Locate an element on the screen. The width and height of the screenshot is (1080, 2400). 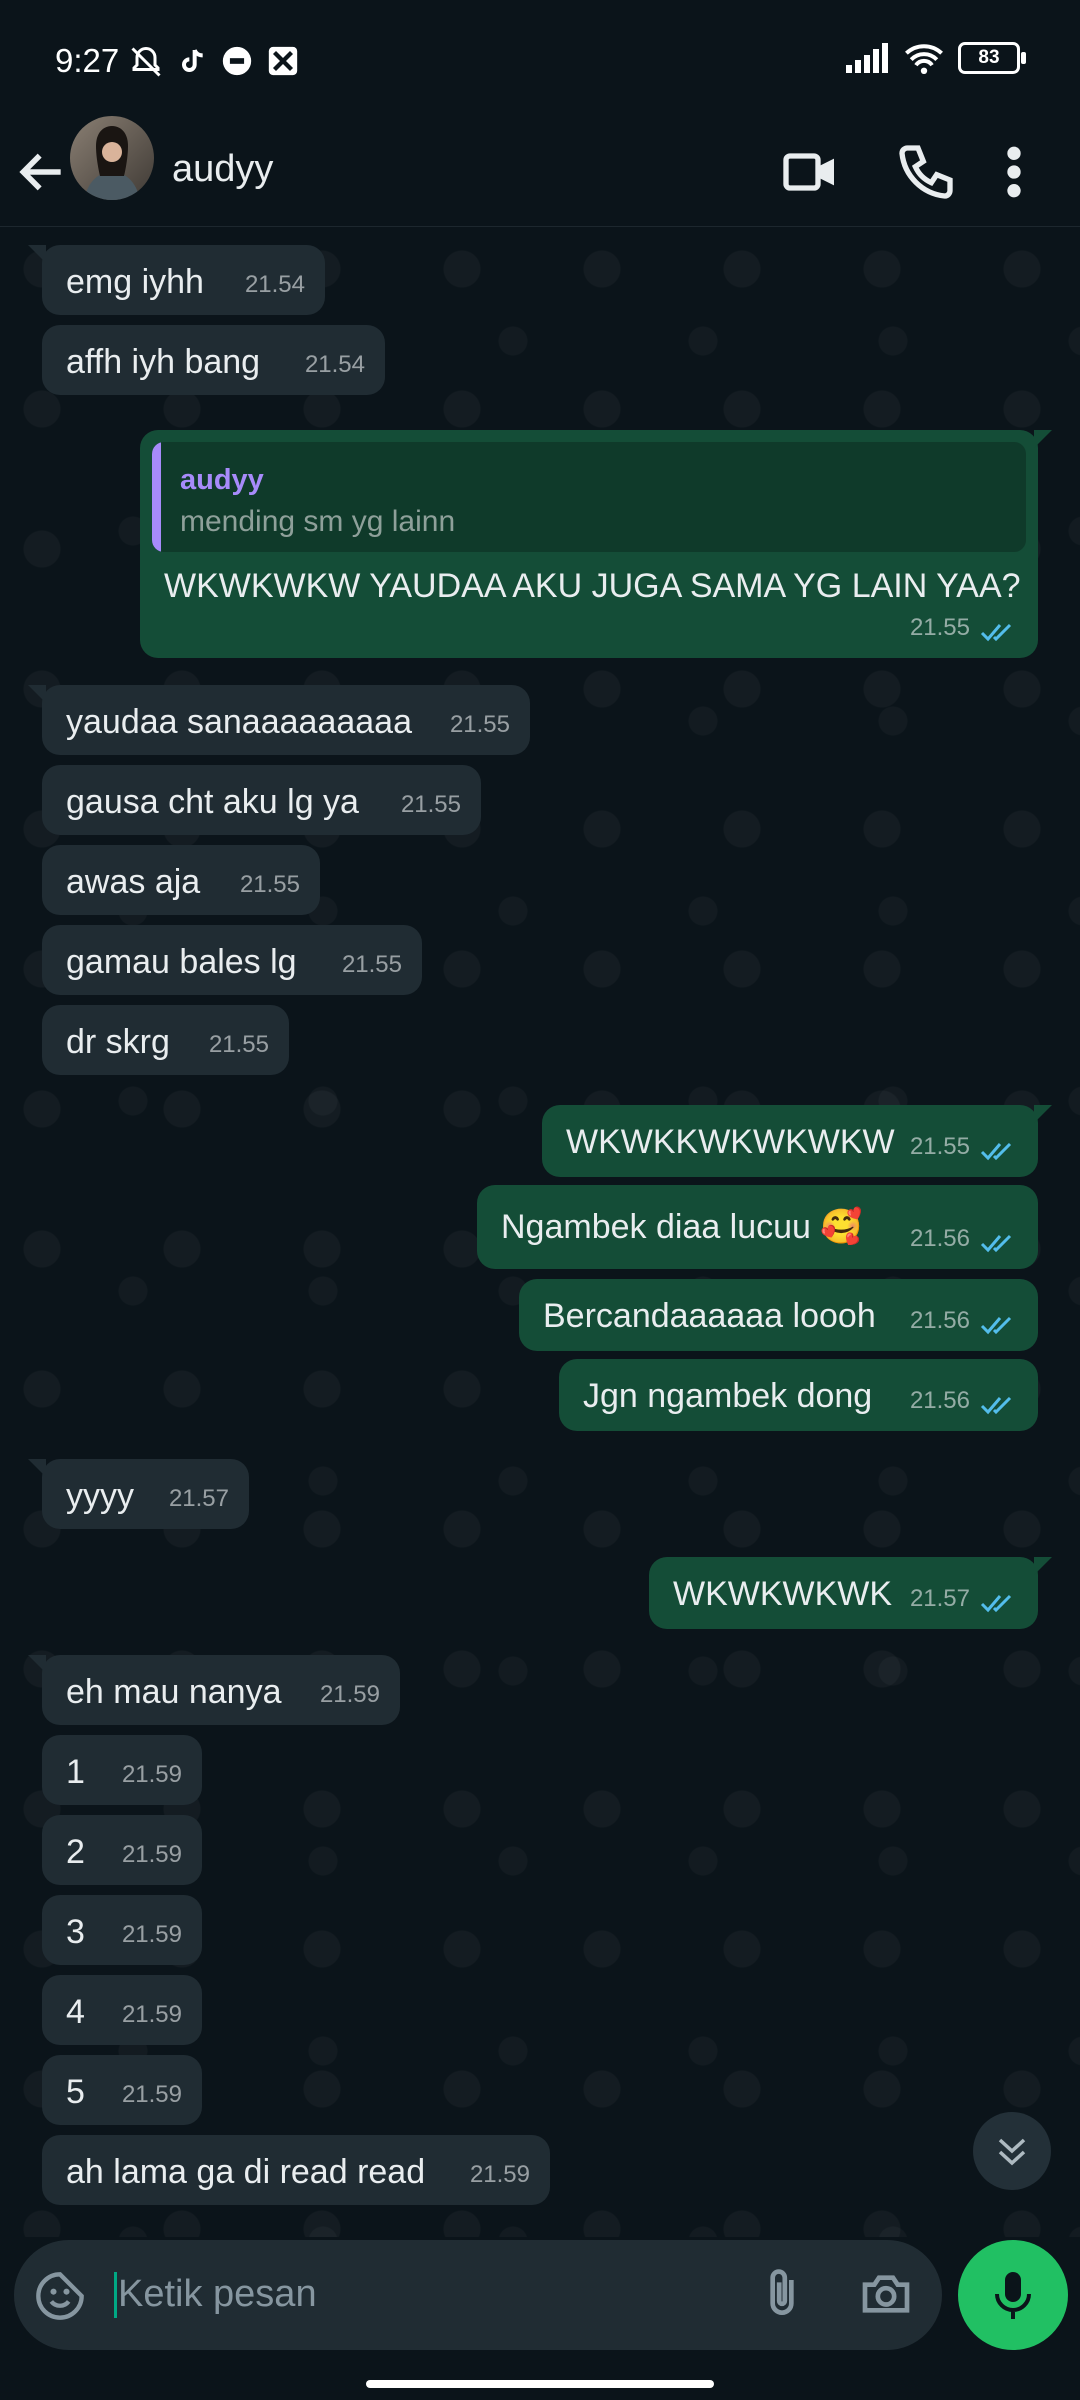
contact-avatar is located at coordinates (112, 158).